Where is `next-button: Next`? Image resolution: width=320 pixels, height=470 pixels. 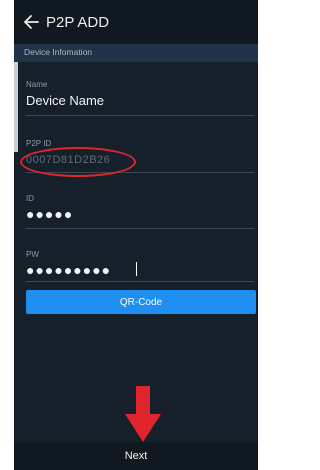
next-button: Next is located at coordinates (136, 456).